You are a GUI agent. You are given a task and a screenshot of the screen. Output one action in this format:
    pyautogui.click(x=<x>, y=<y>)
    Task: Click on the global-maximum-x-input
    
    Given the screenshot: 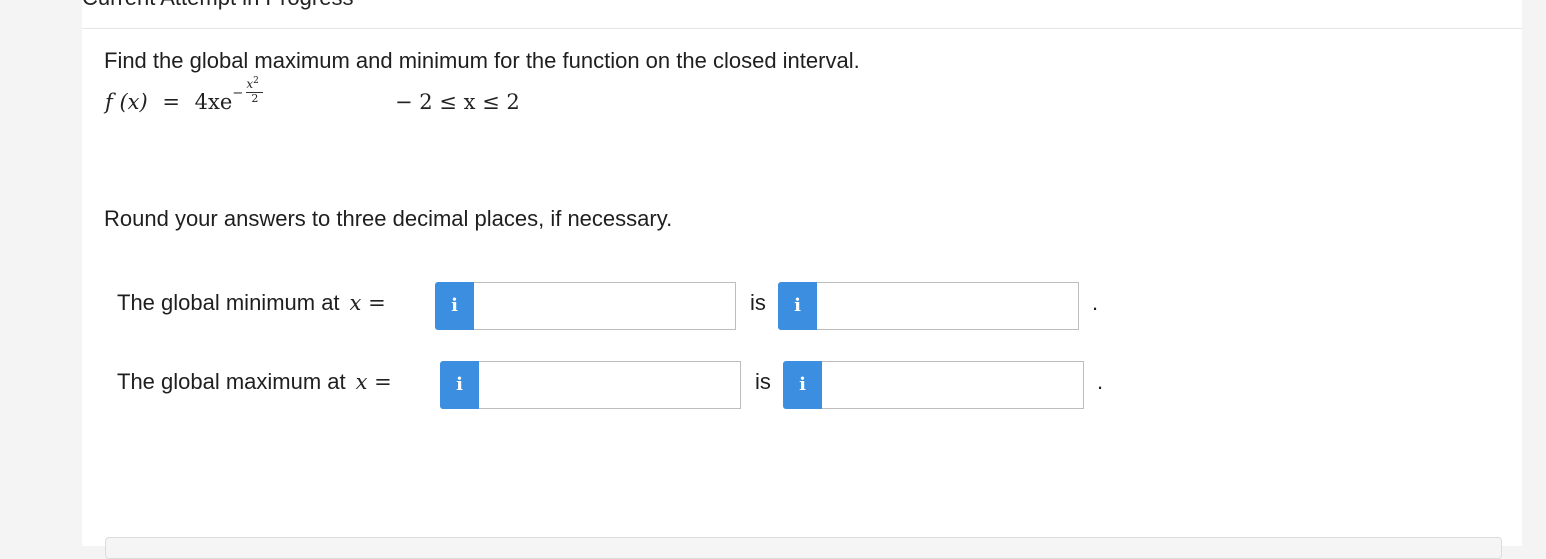 What is the action you would take?
    pyautogui.click(x=610, y=385)
    